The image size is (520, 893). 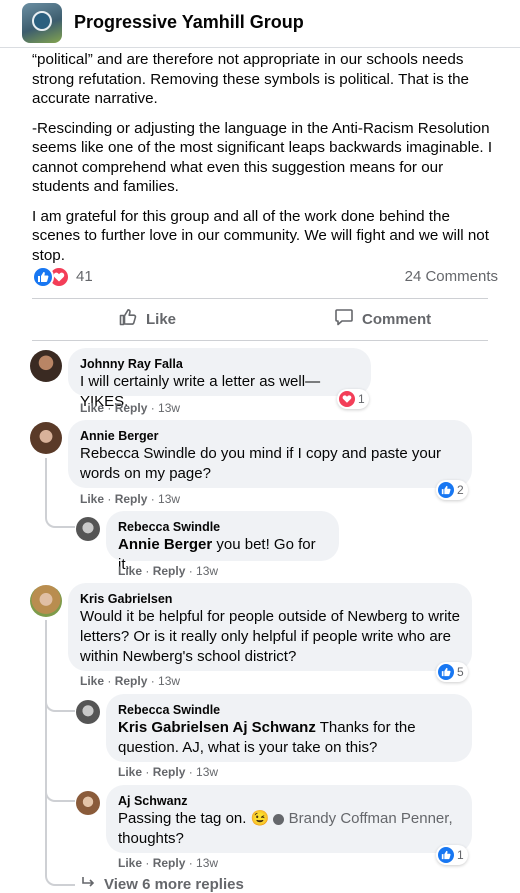 What do you see at coordinates (289, 801) in the screenshot?
I see `comment-author: Aj Schwanz` at bounding box center [289, 801].